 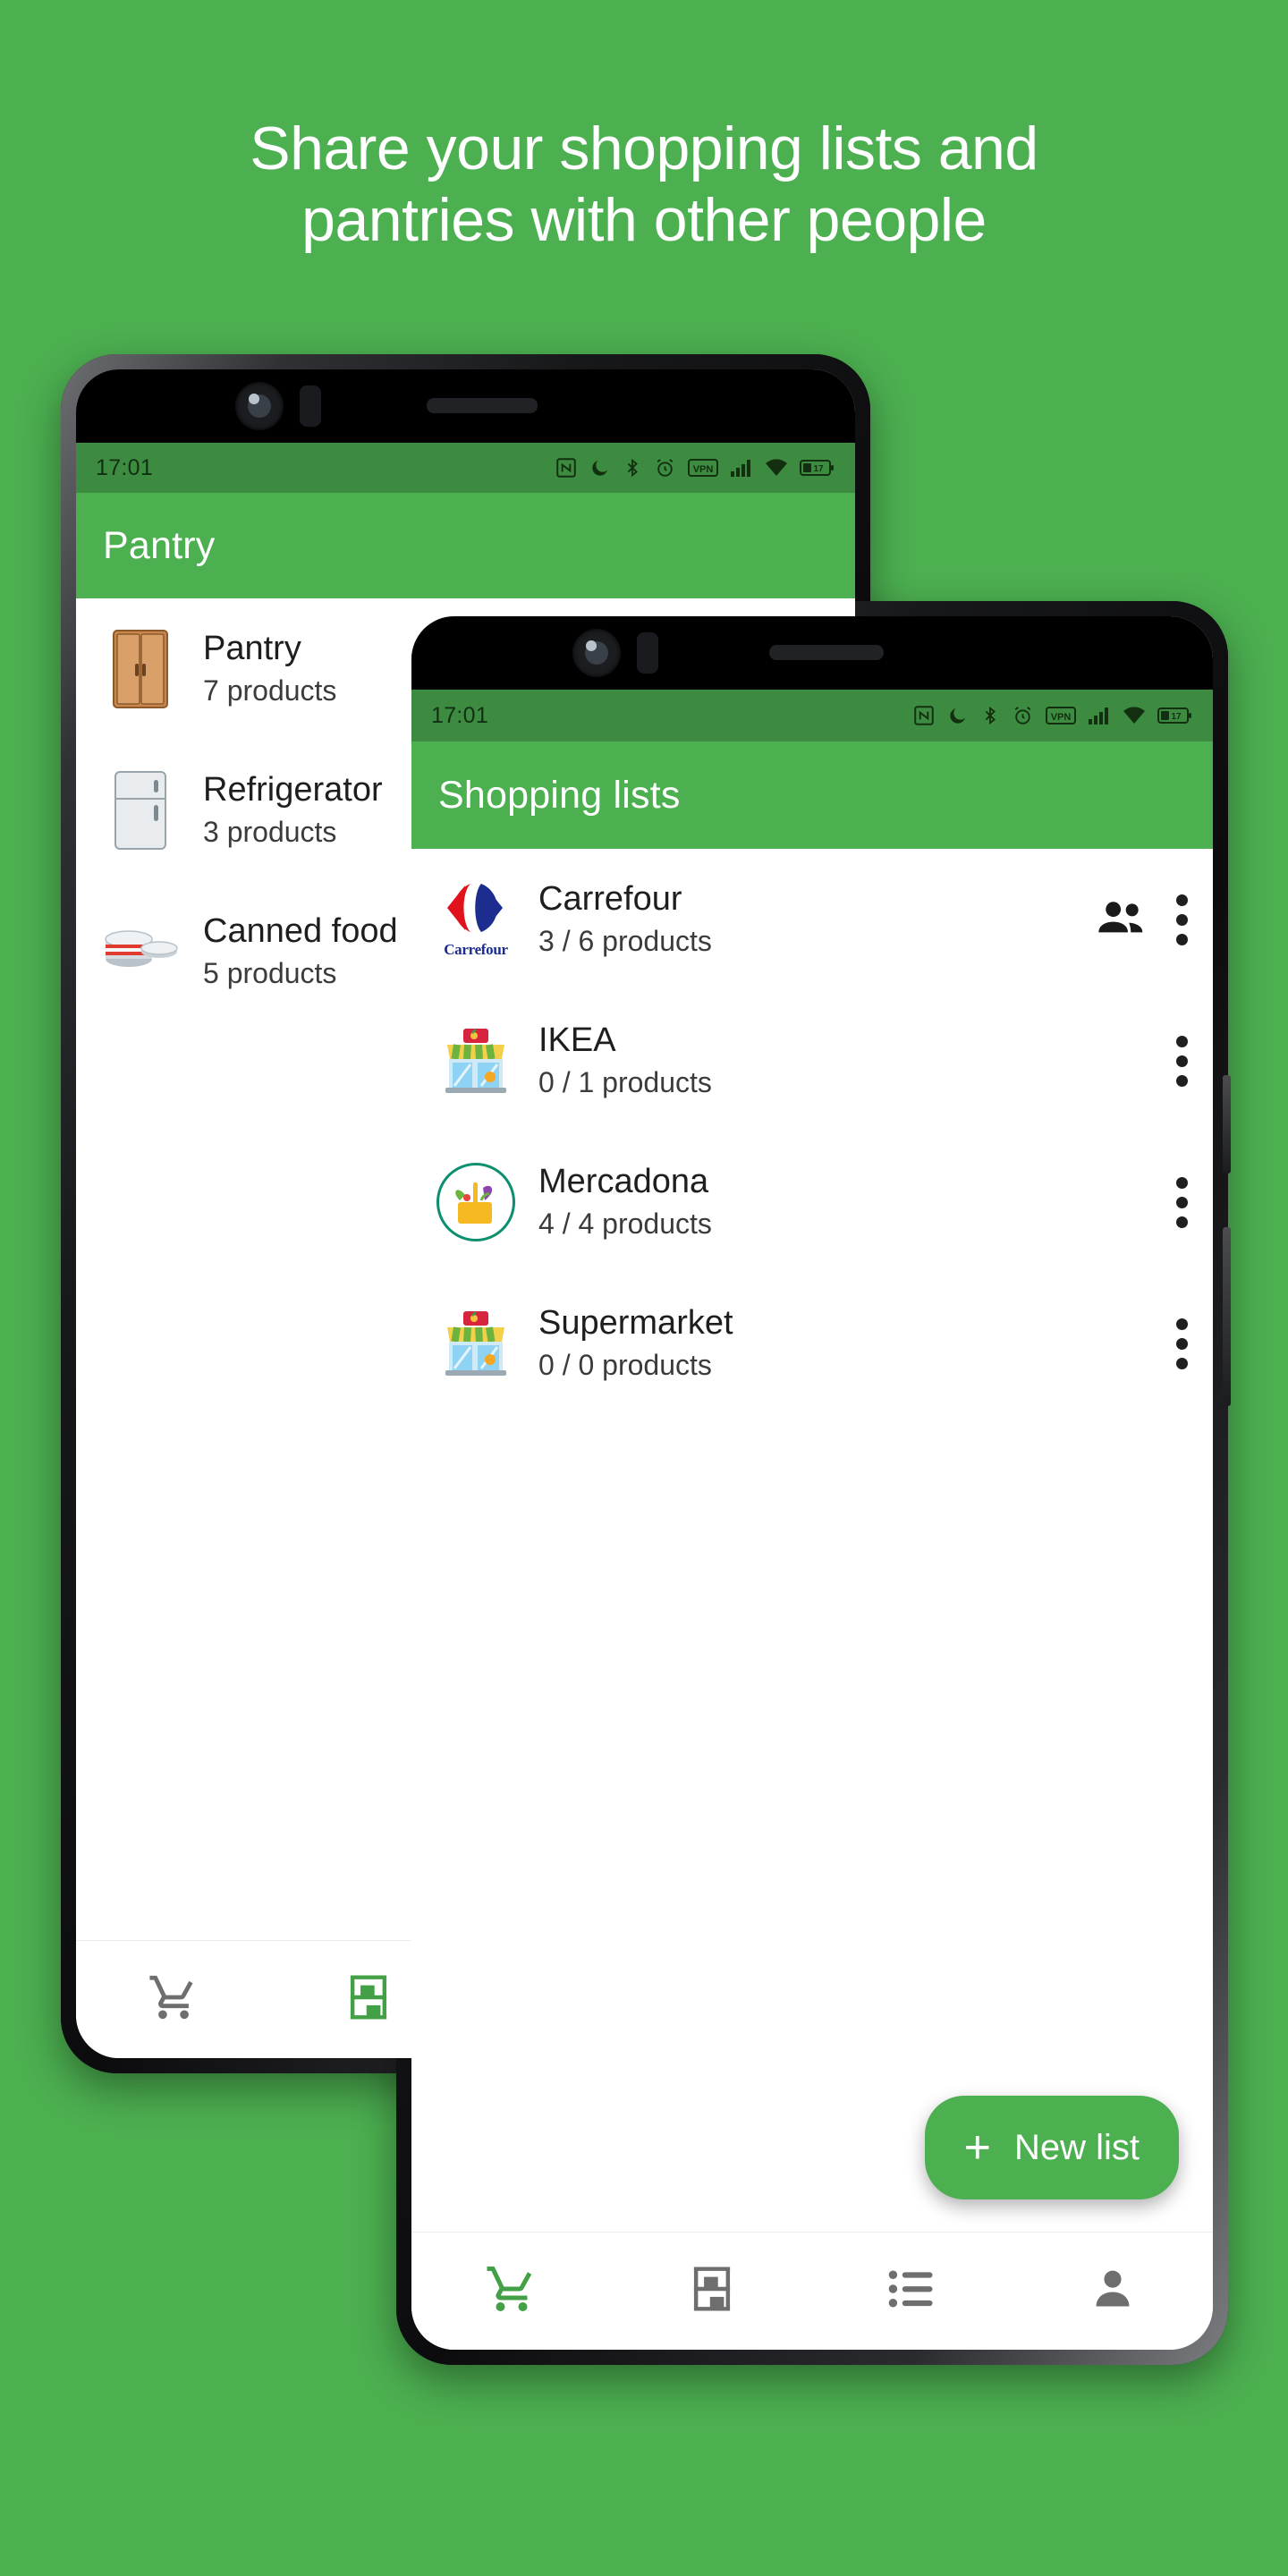 I want to click on table-row-name: Supermarket, so click(x=635, y=1323).